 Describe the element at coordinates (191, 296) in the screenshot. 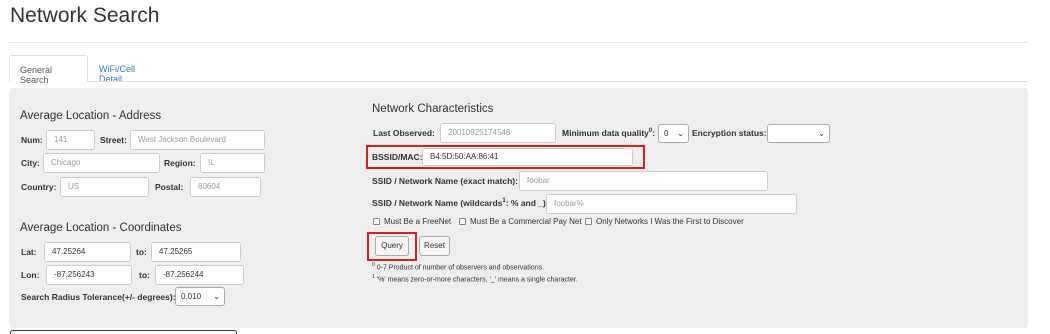

I see `radius-value: 0.010` at that location.